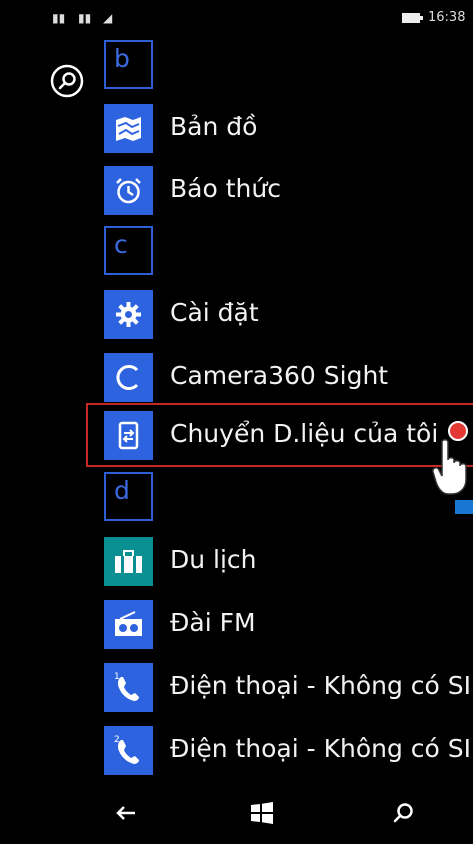  I want to click on app-label-alarms: Báo thức, so click(225, 188).